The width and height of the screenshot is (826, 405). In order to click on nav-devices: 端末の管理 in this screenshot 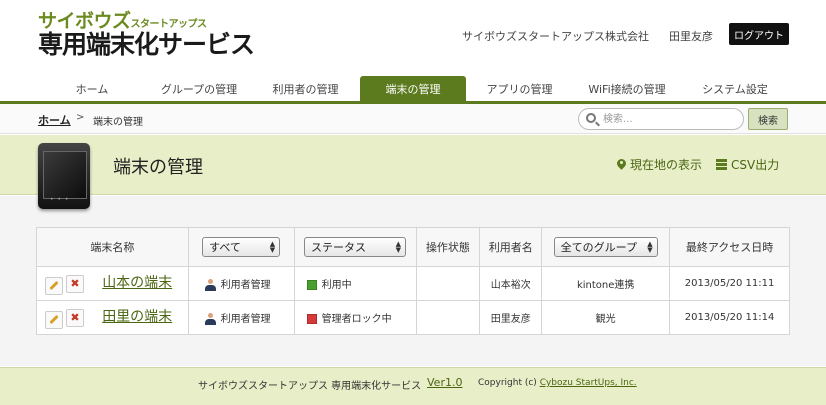, I will do `click(413, 89)`.